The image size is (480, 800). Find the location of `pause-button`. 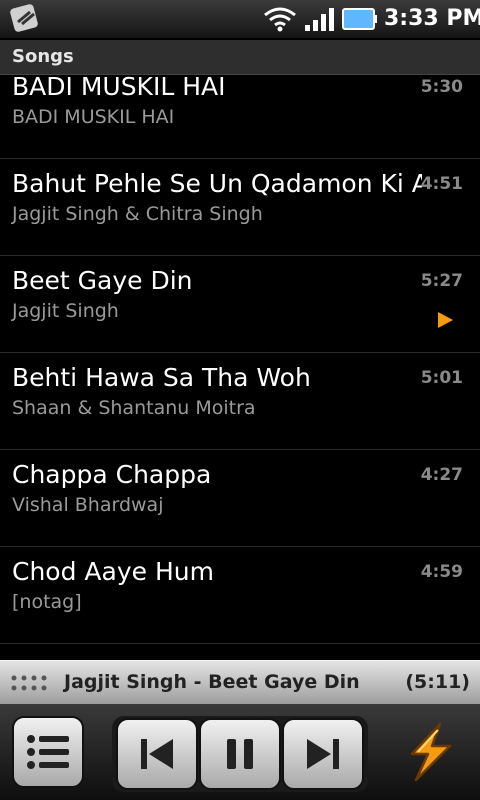

pause-button is located at coordinates (240, 754).